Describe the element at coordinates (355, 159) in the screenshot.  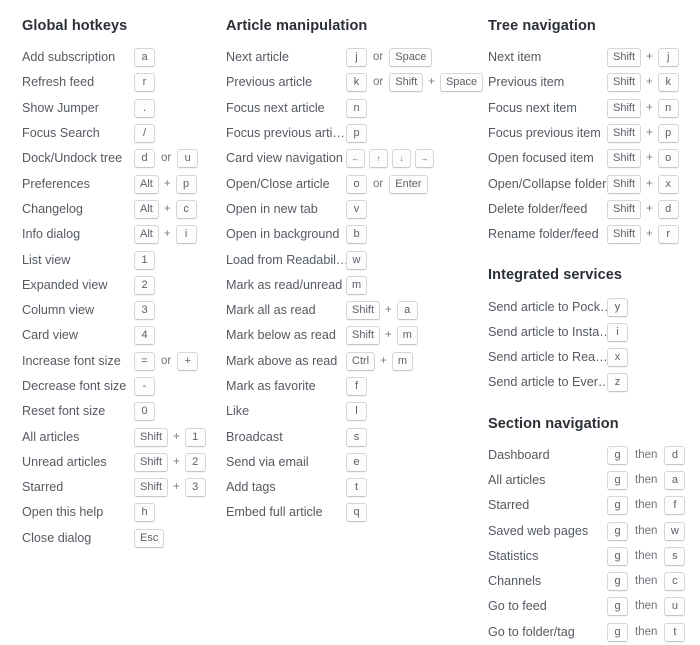
I see `arrow-key-cap: ←` at that location.